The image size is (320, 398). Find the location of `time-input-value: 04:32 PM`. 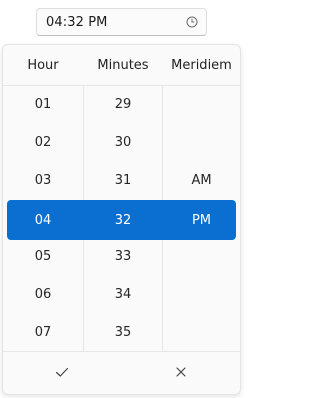

time-input-value: 04:32 PM is located at coordinates (77, 22).